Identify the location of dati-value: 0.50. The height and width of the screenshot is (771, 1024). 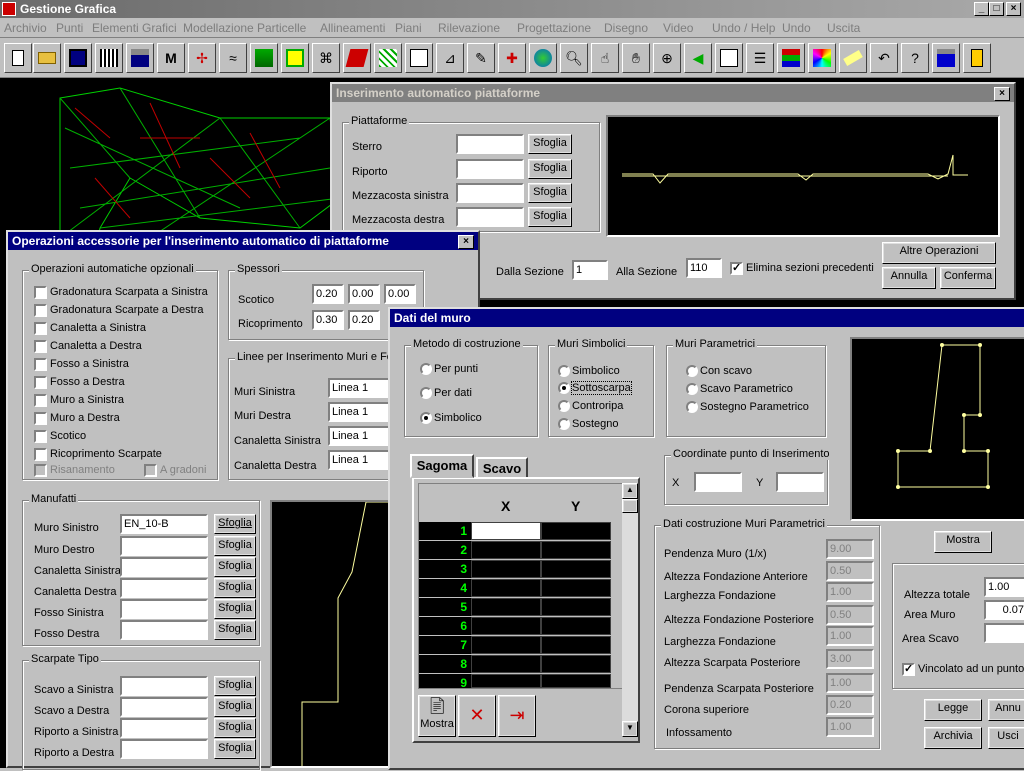
(850, 615).